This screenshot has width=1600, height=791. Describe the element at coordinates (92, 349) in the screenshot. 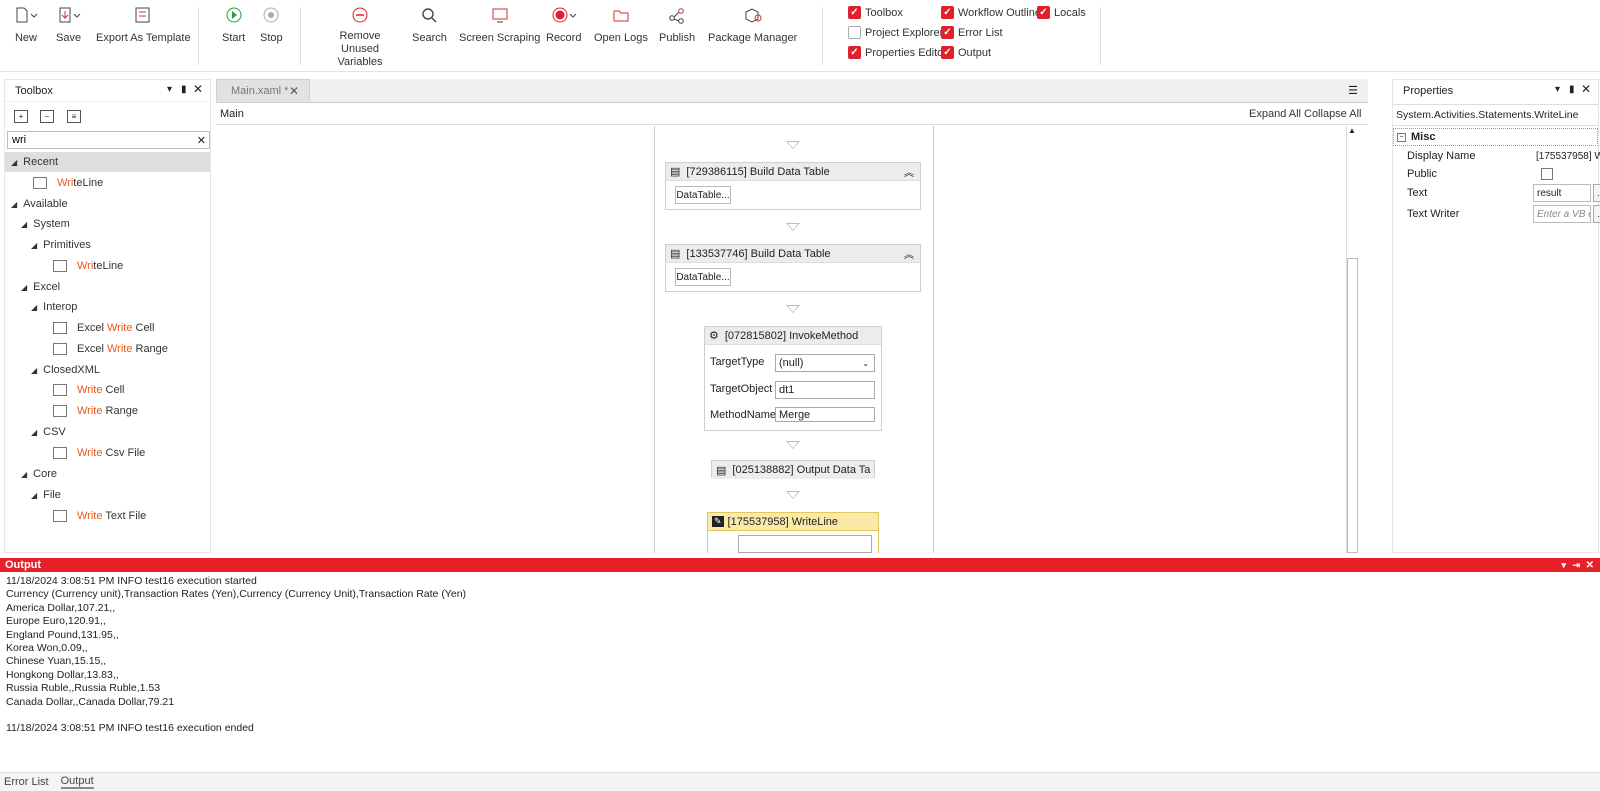

I see `label-text: Excel` at that location.